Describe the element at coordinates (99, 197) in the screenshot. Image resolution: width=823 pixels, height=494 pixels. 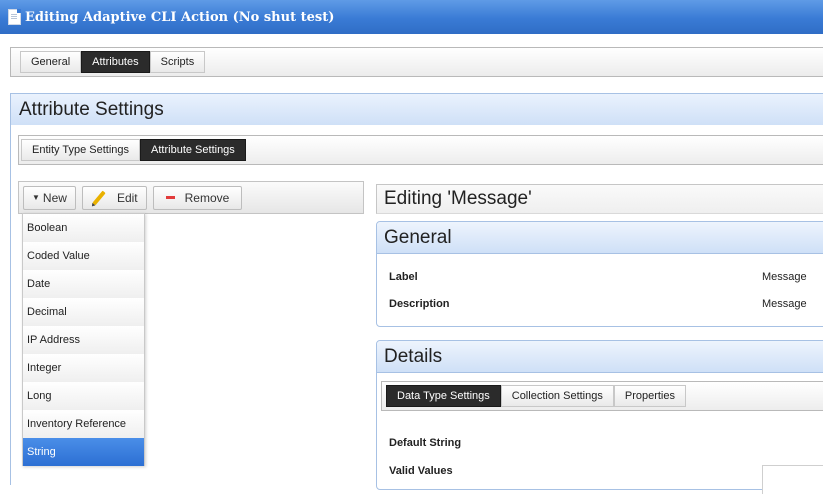
I see `pencil-icon` at that location.